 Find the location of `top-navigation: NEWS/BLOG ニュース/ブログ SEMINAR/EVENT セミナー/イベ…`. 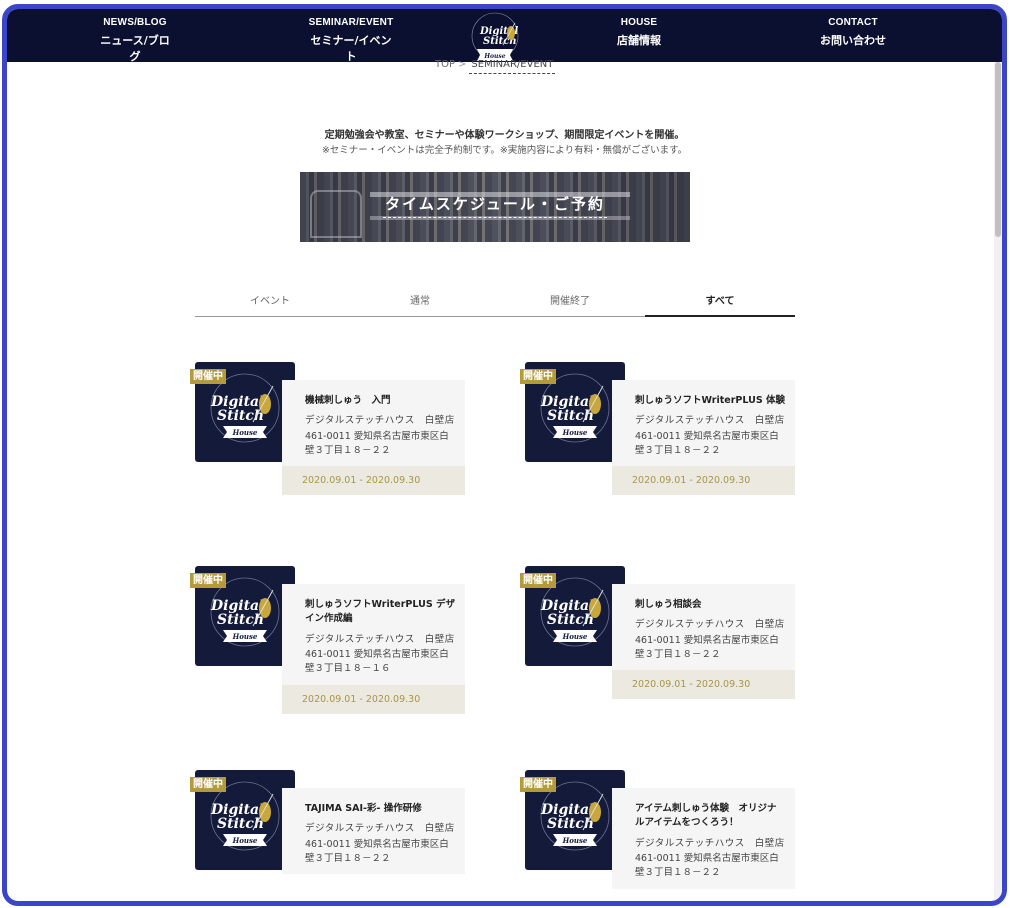

top-navigation: NEWS/BLOG ニュース/ブログ SEMINAR/EVENT セミナー/イベ… is located at coordinates (504, 37).